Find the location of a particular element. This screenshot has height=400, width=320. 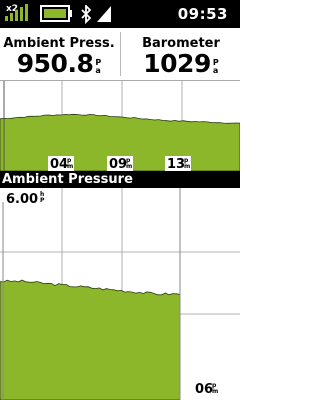

bluetooth-icon is located at coordinates (86, 15).